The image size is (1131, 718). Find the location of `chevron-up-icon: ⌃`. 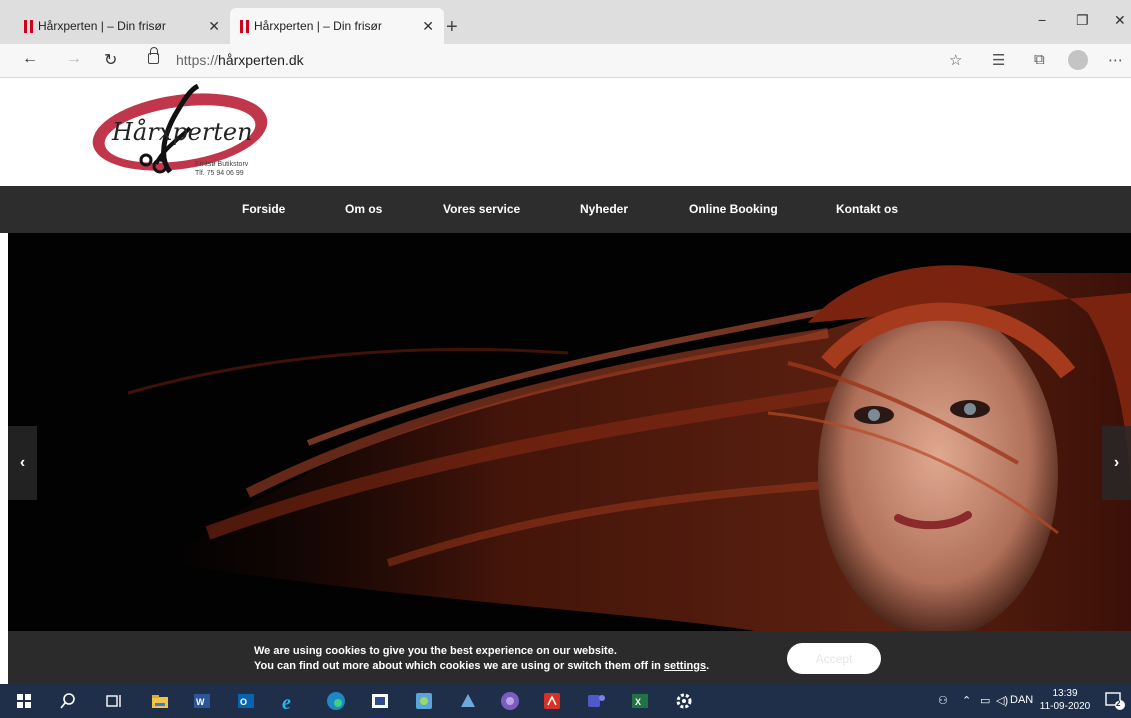

chevron-up-icon: ⌃ is located at coordinates (966, 700).